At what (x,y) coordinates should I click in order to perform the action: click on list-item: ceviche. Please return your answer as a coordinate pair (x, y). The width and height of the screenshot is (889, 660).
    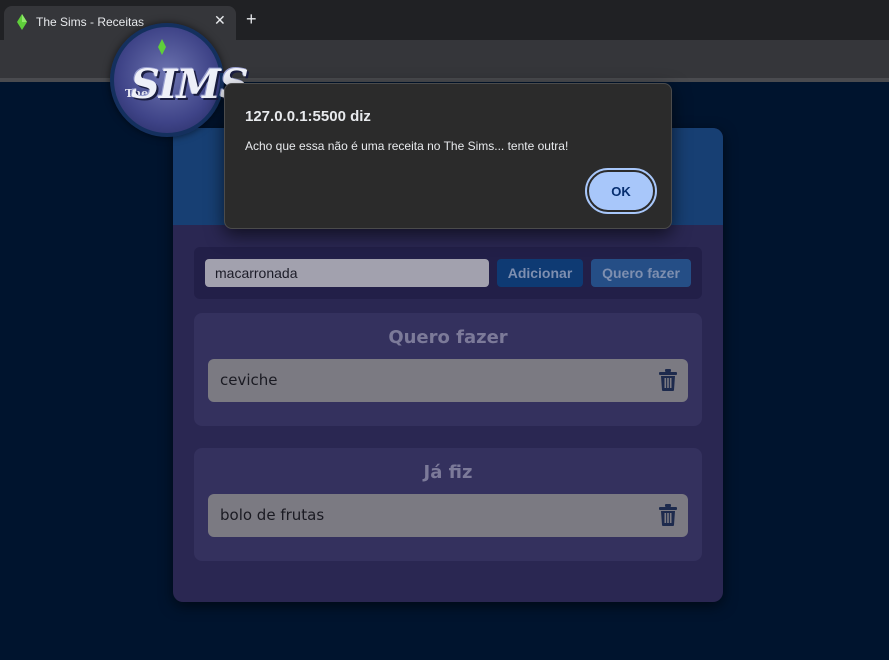
    Looking at the image, I should click on (448, 380).